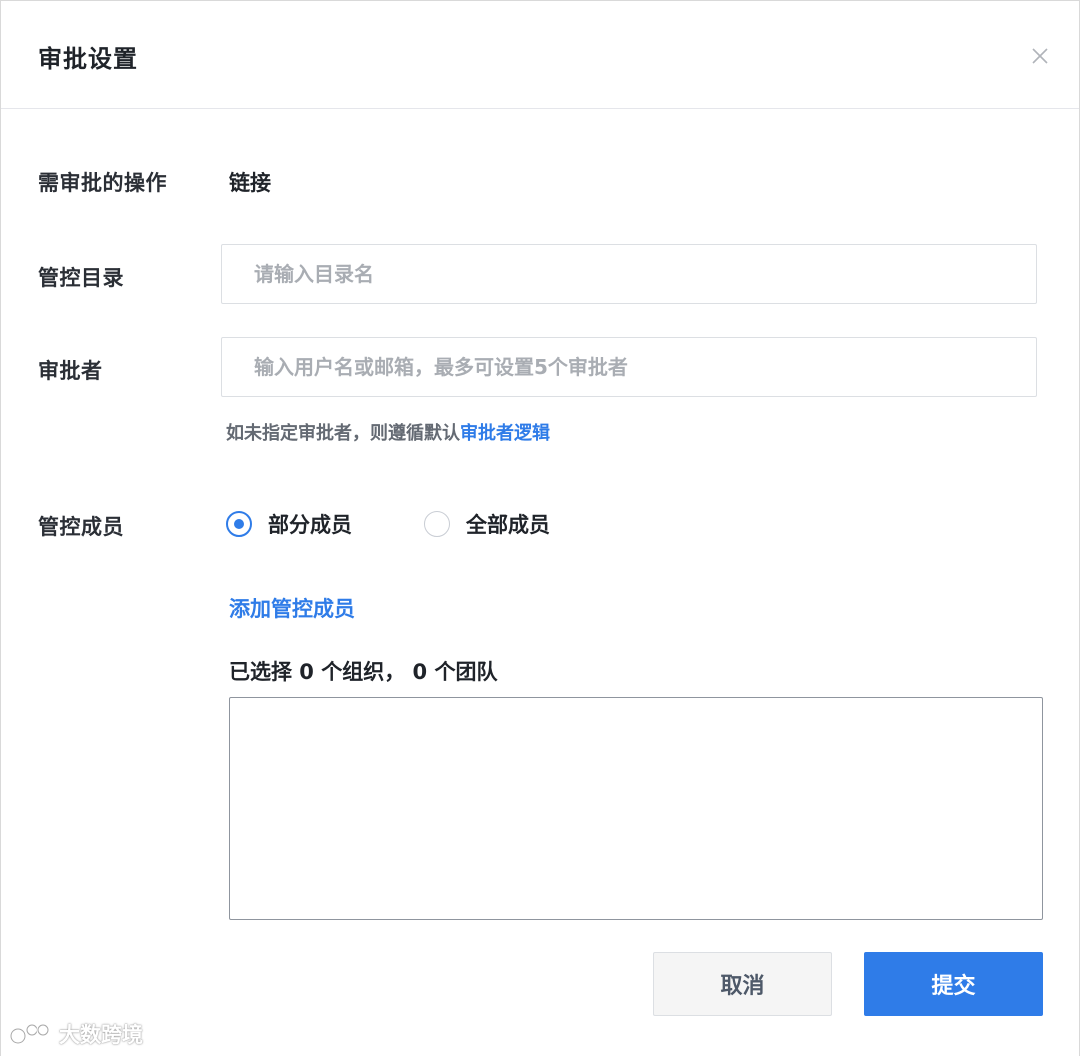 The width and height of the screenshot is (1080, 1056). I want to click on members-label: 管控成员, so click(81, 527).